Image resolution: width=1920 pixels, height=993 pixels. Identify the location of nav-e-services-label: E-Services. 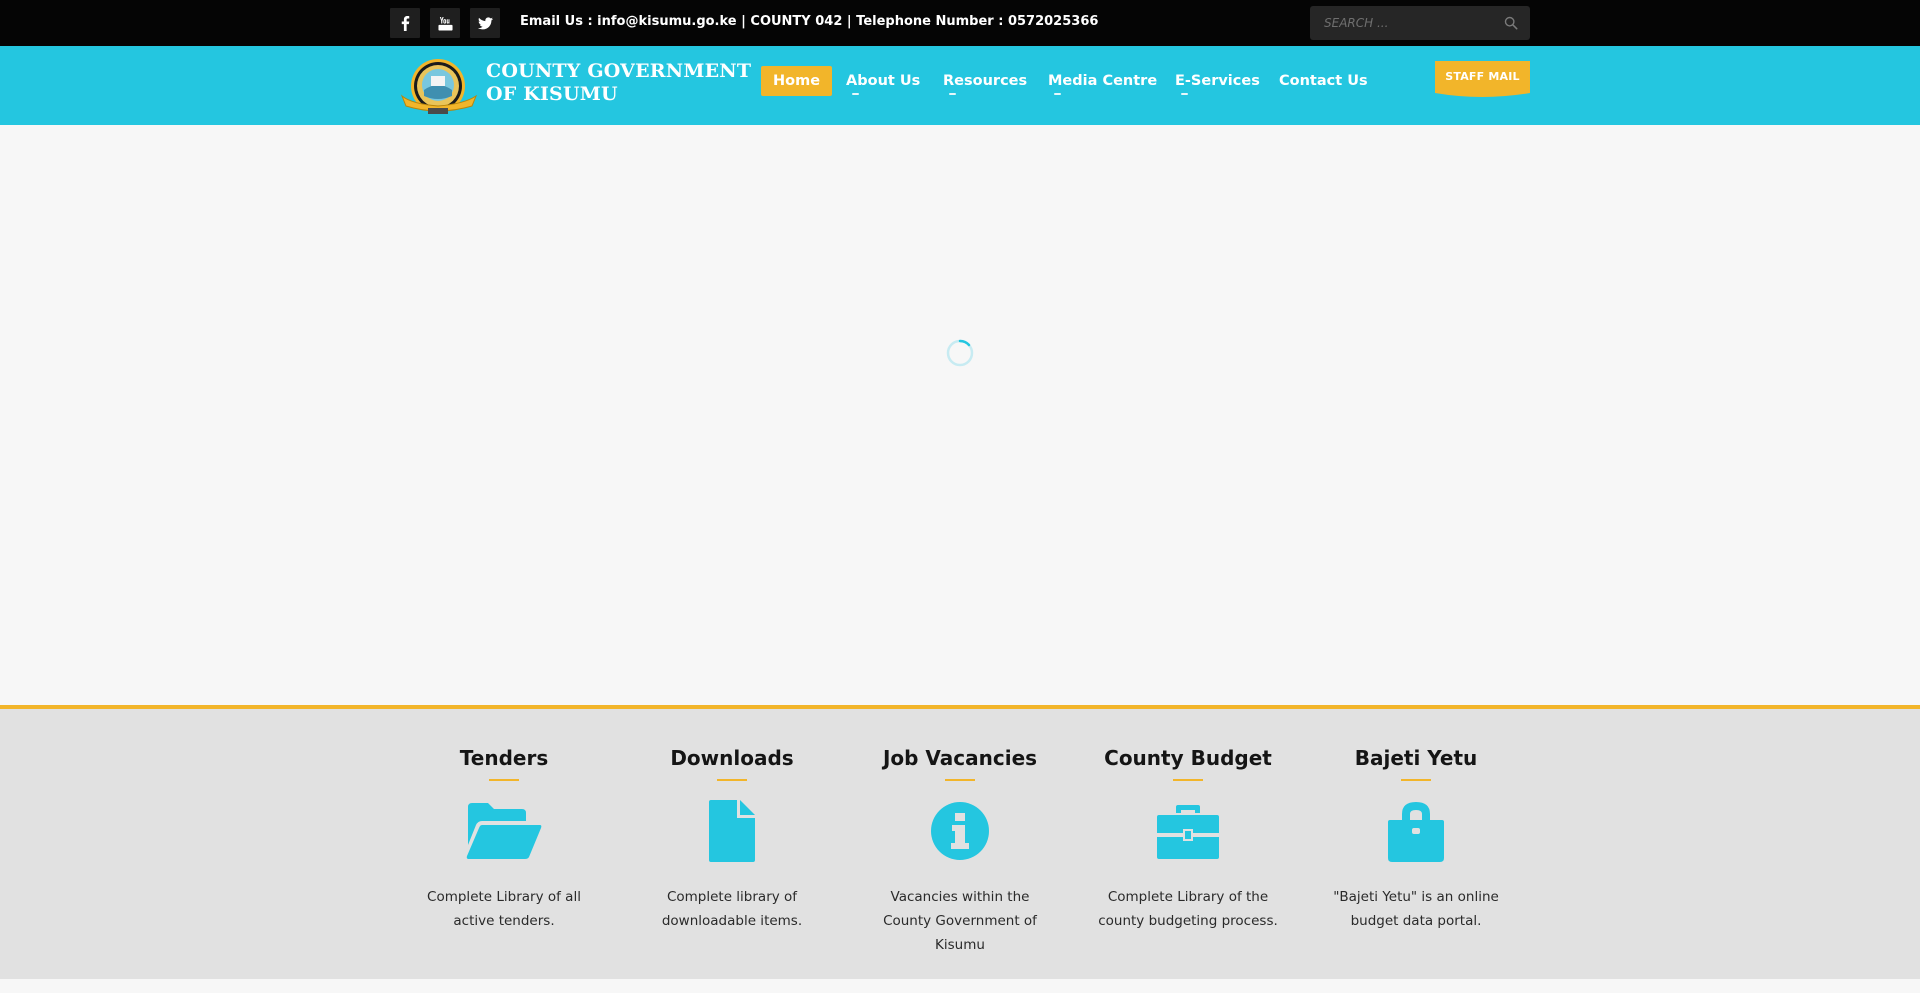
(1217, 81).